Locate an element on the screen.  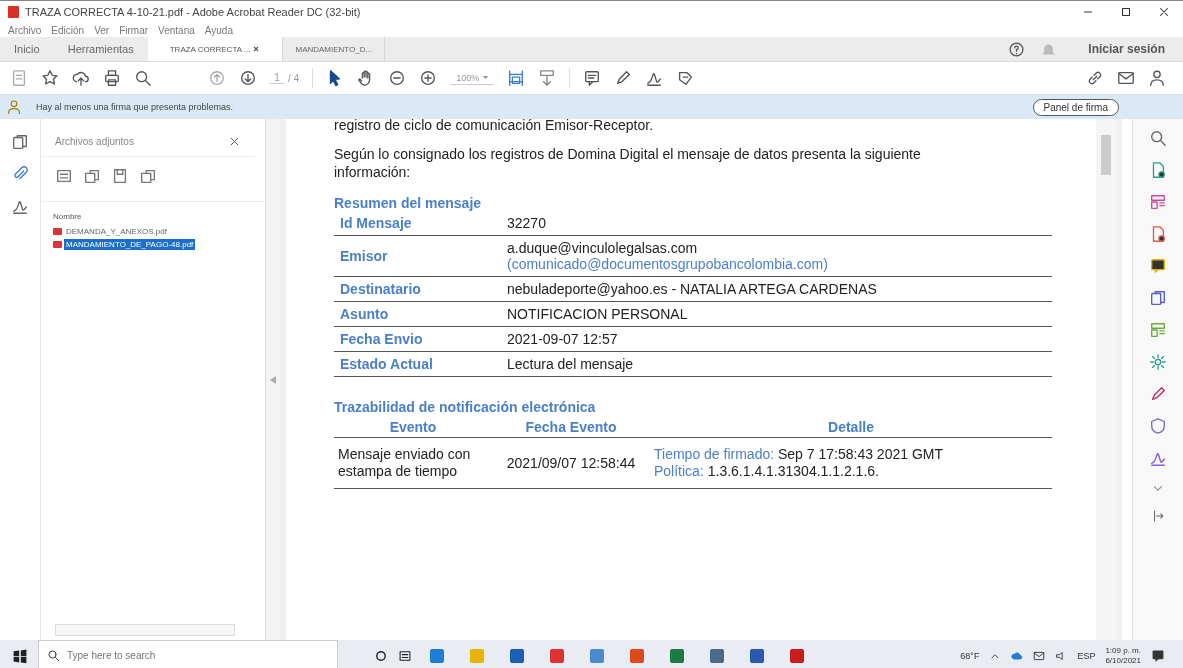
organize-icon is located at coordinates (1158, 330).